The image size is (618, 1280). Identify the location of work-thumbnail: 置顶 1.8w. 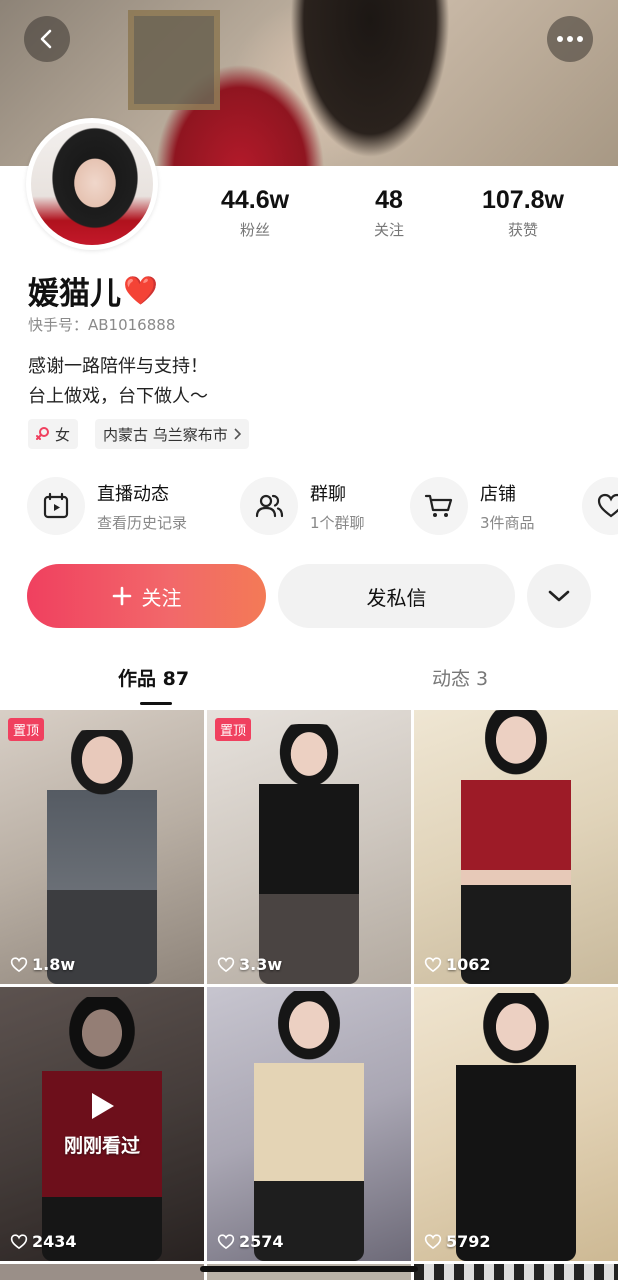
(102, 847).